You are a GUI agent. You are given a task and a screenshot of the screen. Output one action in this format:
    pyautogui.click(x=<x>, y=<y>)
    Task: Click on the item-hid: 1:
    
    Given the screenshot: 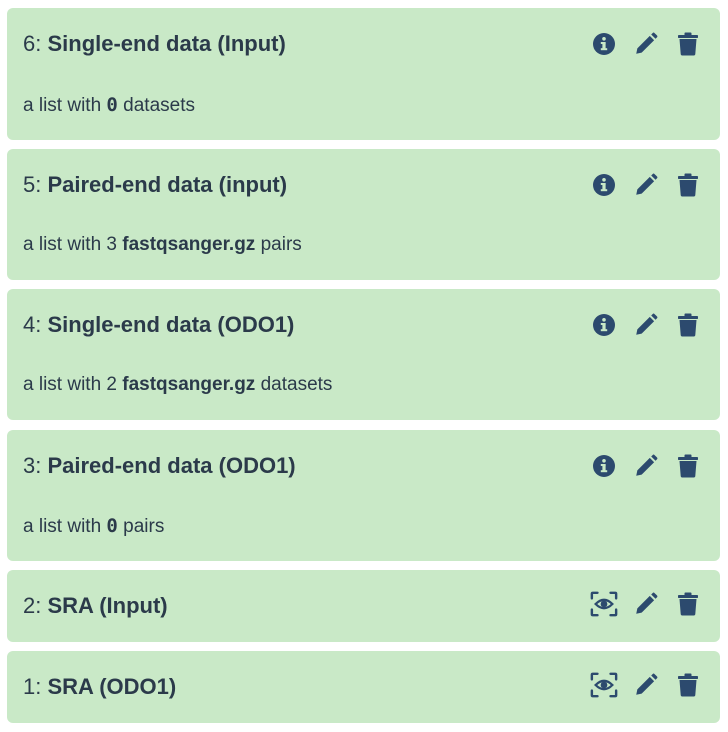 What is the action you would take?
    pyautogui.click(x=35, y=686)
    